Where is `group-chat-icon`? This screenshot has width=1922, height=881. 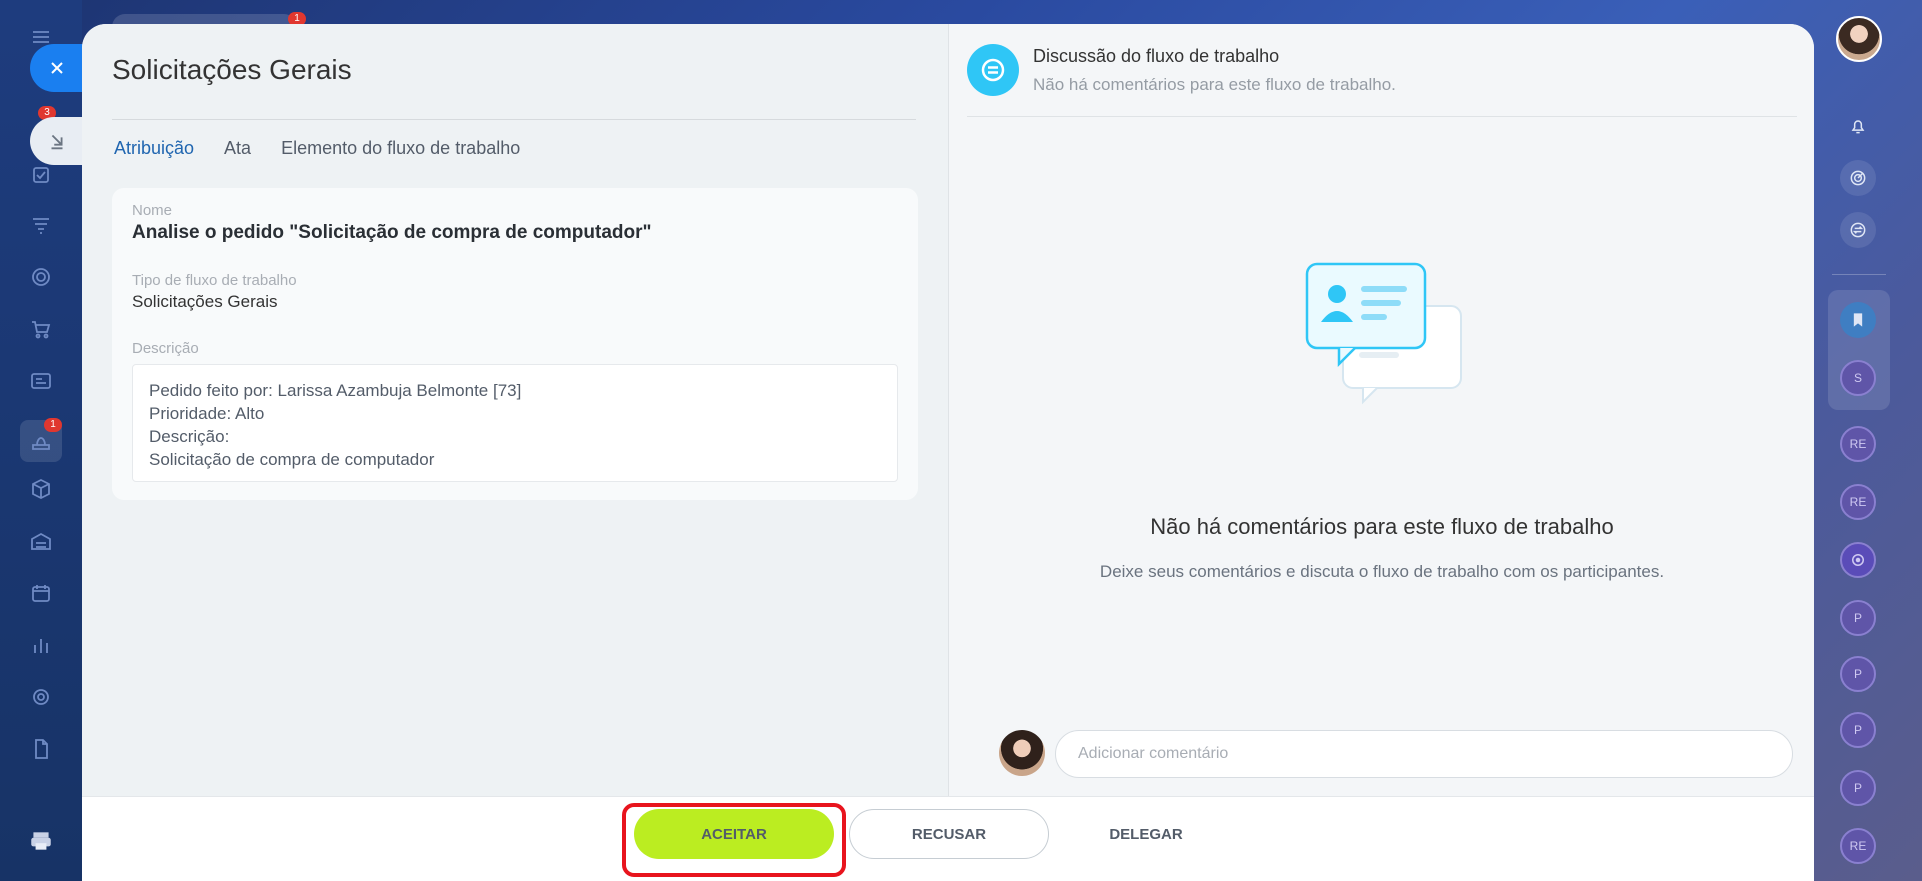
group-chat-icon is located at coordinates (1858, 560).